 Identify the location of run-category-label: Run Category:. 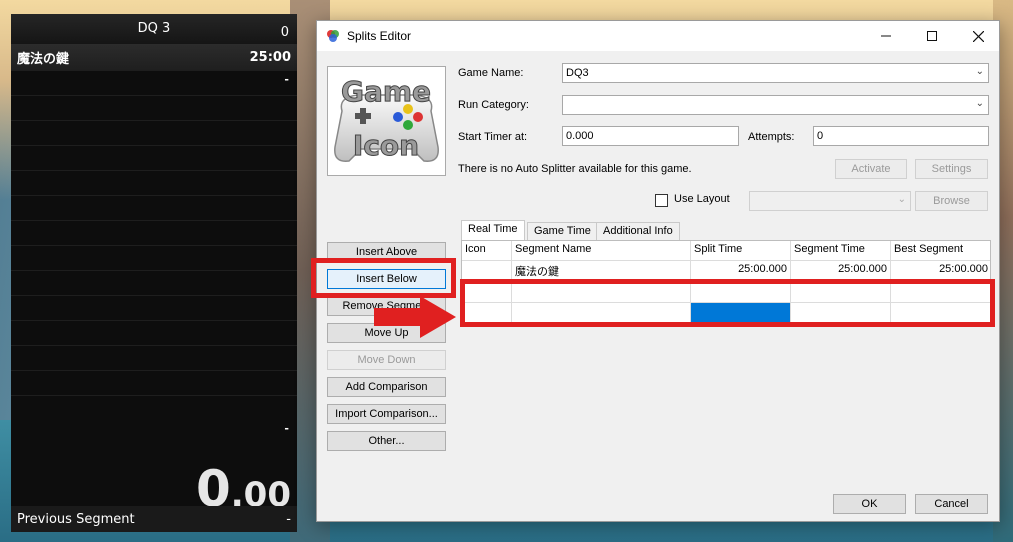
(493, 105).